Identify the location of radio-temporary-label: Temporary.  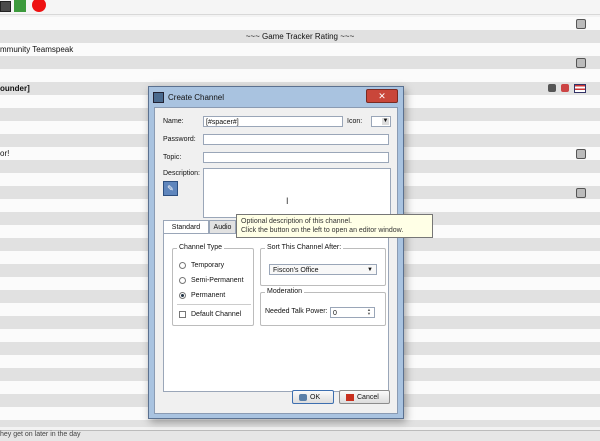
(208, 265).